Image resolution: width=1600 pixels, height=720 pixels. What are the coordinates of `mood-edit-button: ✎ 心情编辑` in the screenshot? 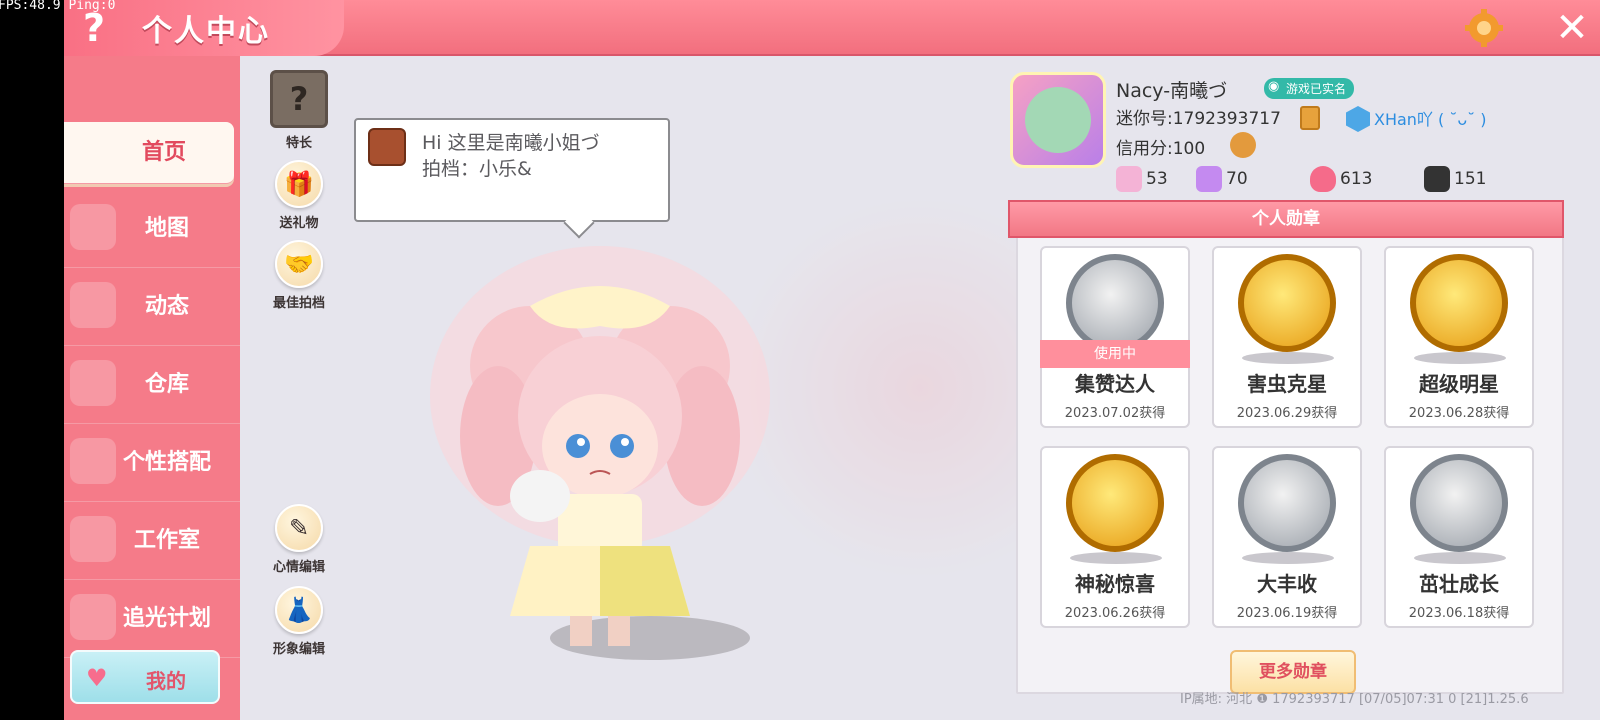 It's located at (299, 539).